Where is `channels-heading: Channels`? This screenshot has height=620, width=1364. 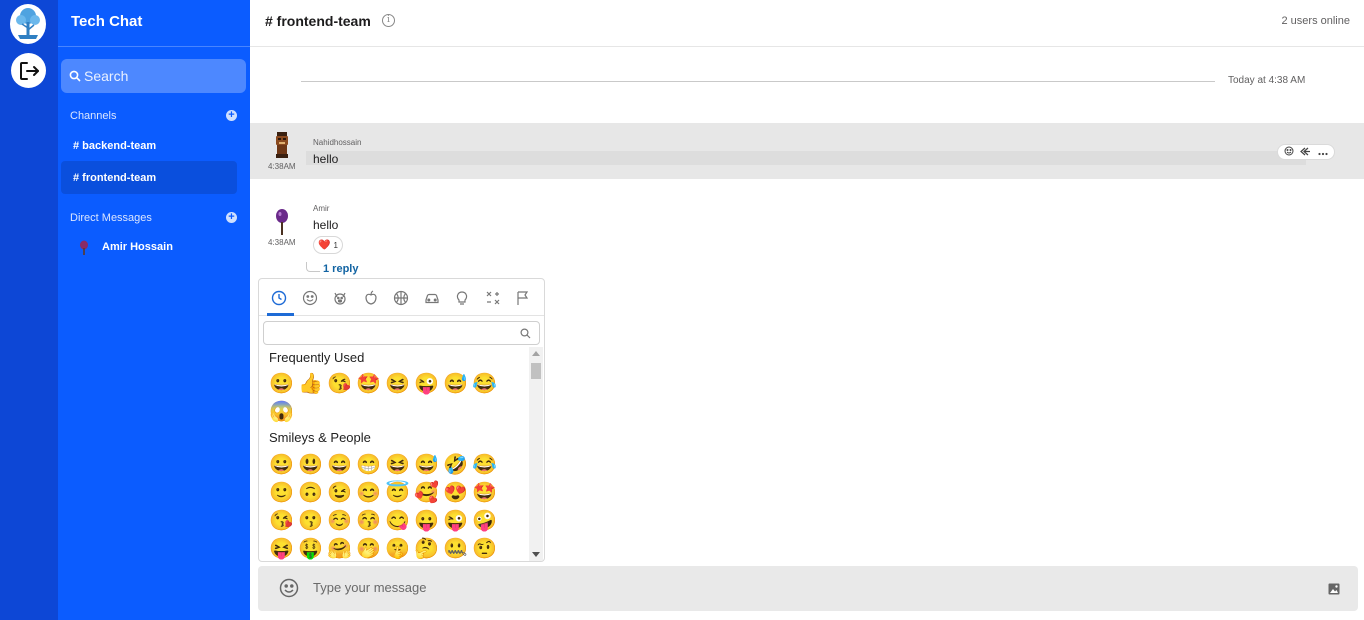
channels-heading: Channels is located at coordinates (93, 116).